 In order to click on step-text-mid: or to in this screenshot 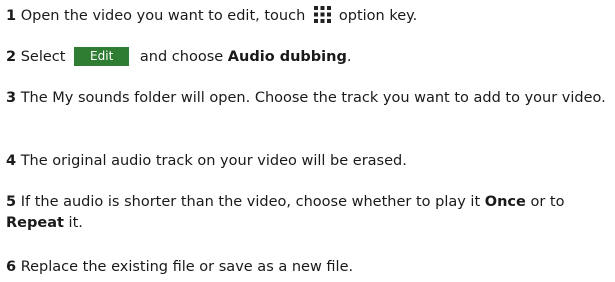, I will do `click(547, 202)`.